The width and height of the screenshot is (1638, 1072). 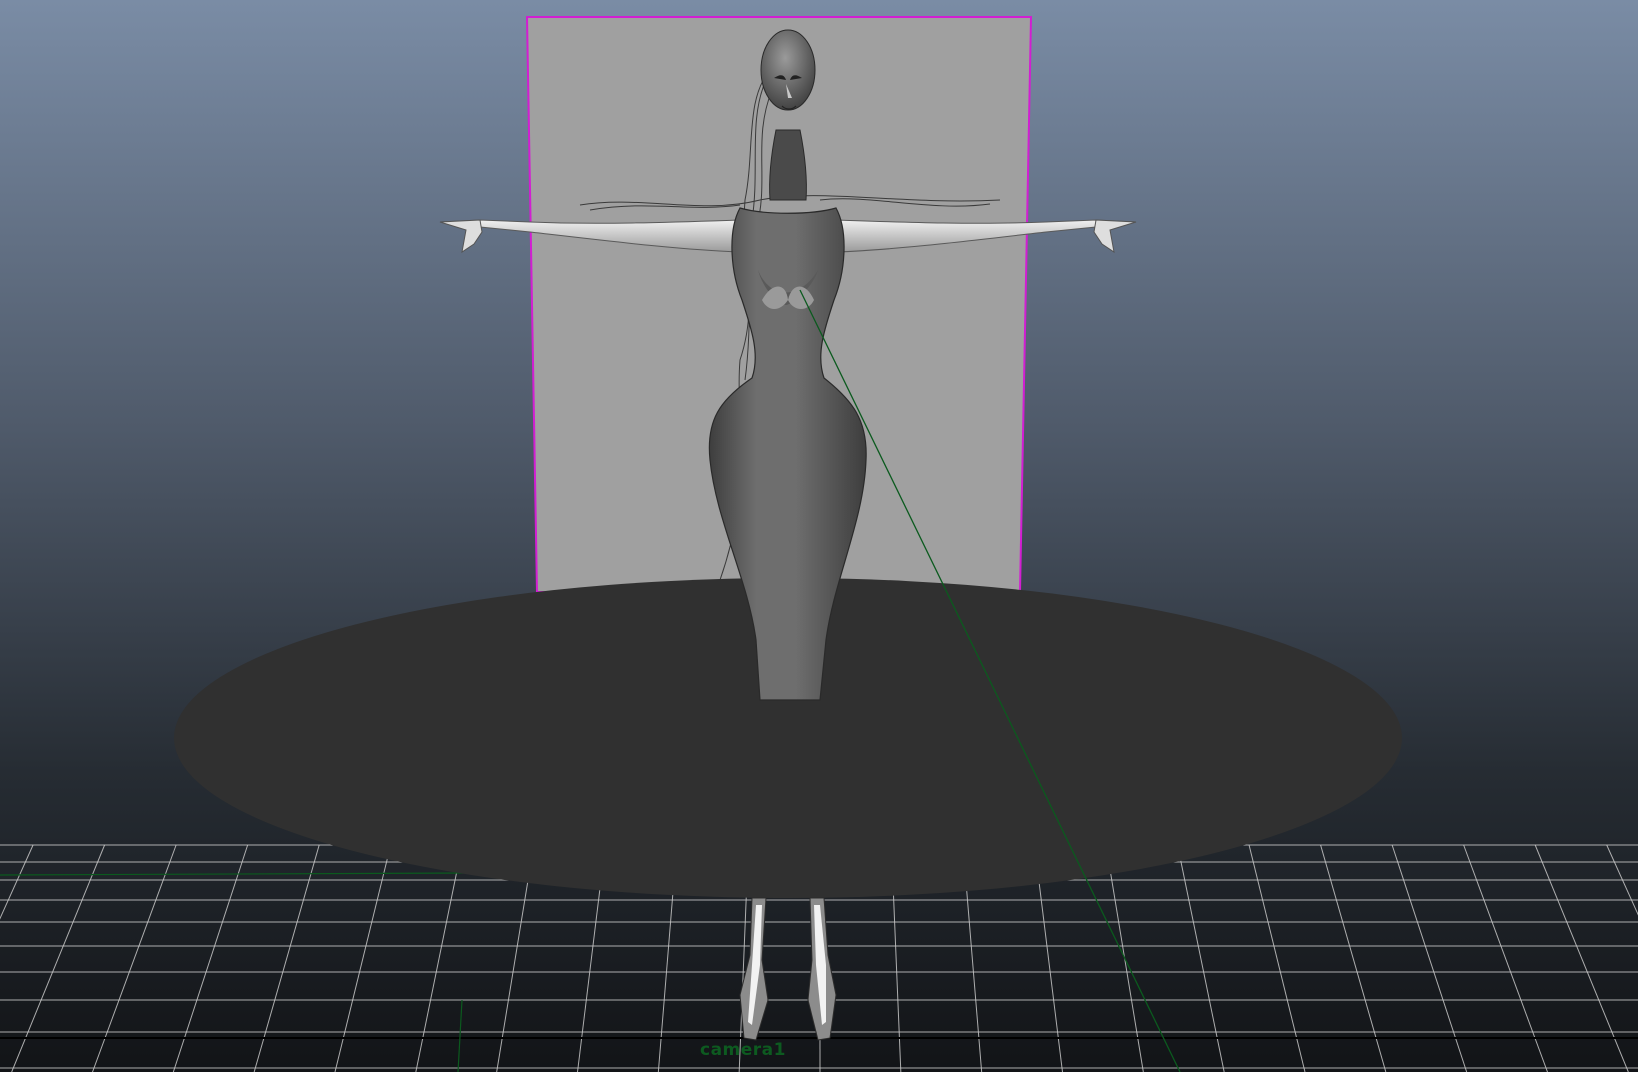 What do you see at coordinates (743, 1050) in the screenshot?
I see `camera-name-label: camera1` at bounding box center [743, 1050].